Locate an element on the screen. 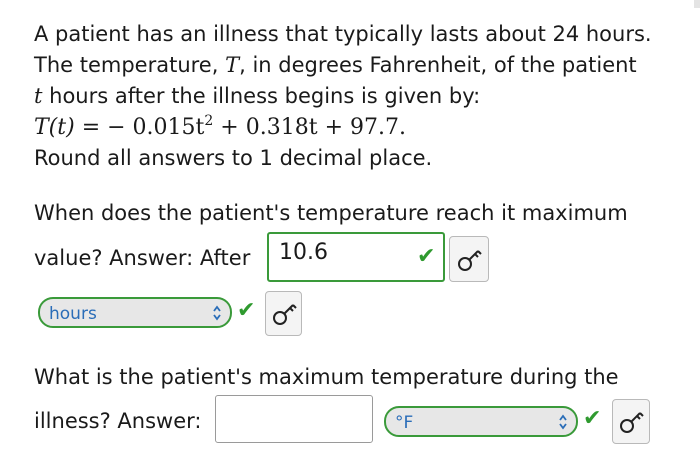 Image resolution: width=700 pixels, height=465 pixels. rounding-note: Round all answers to 1 decimal place. is located at coordinates (233, 158).